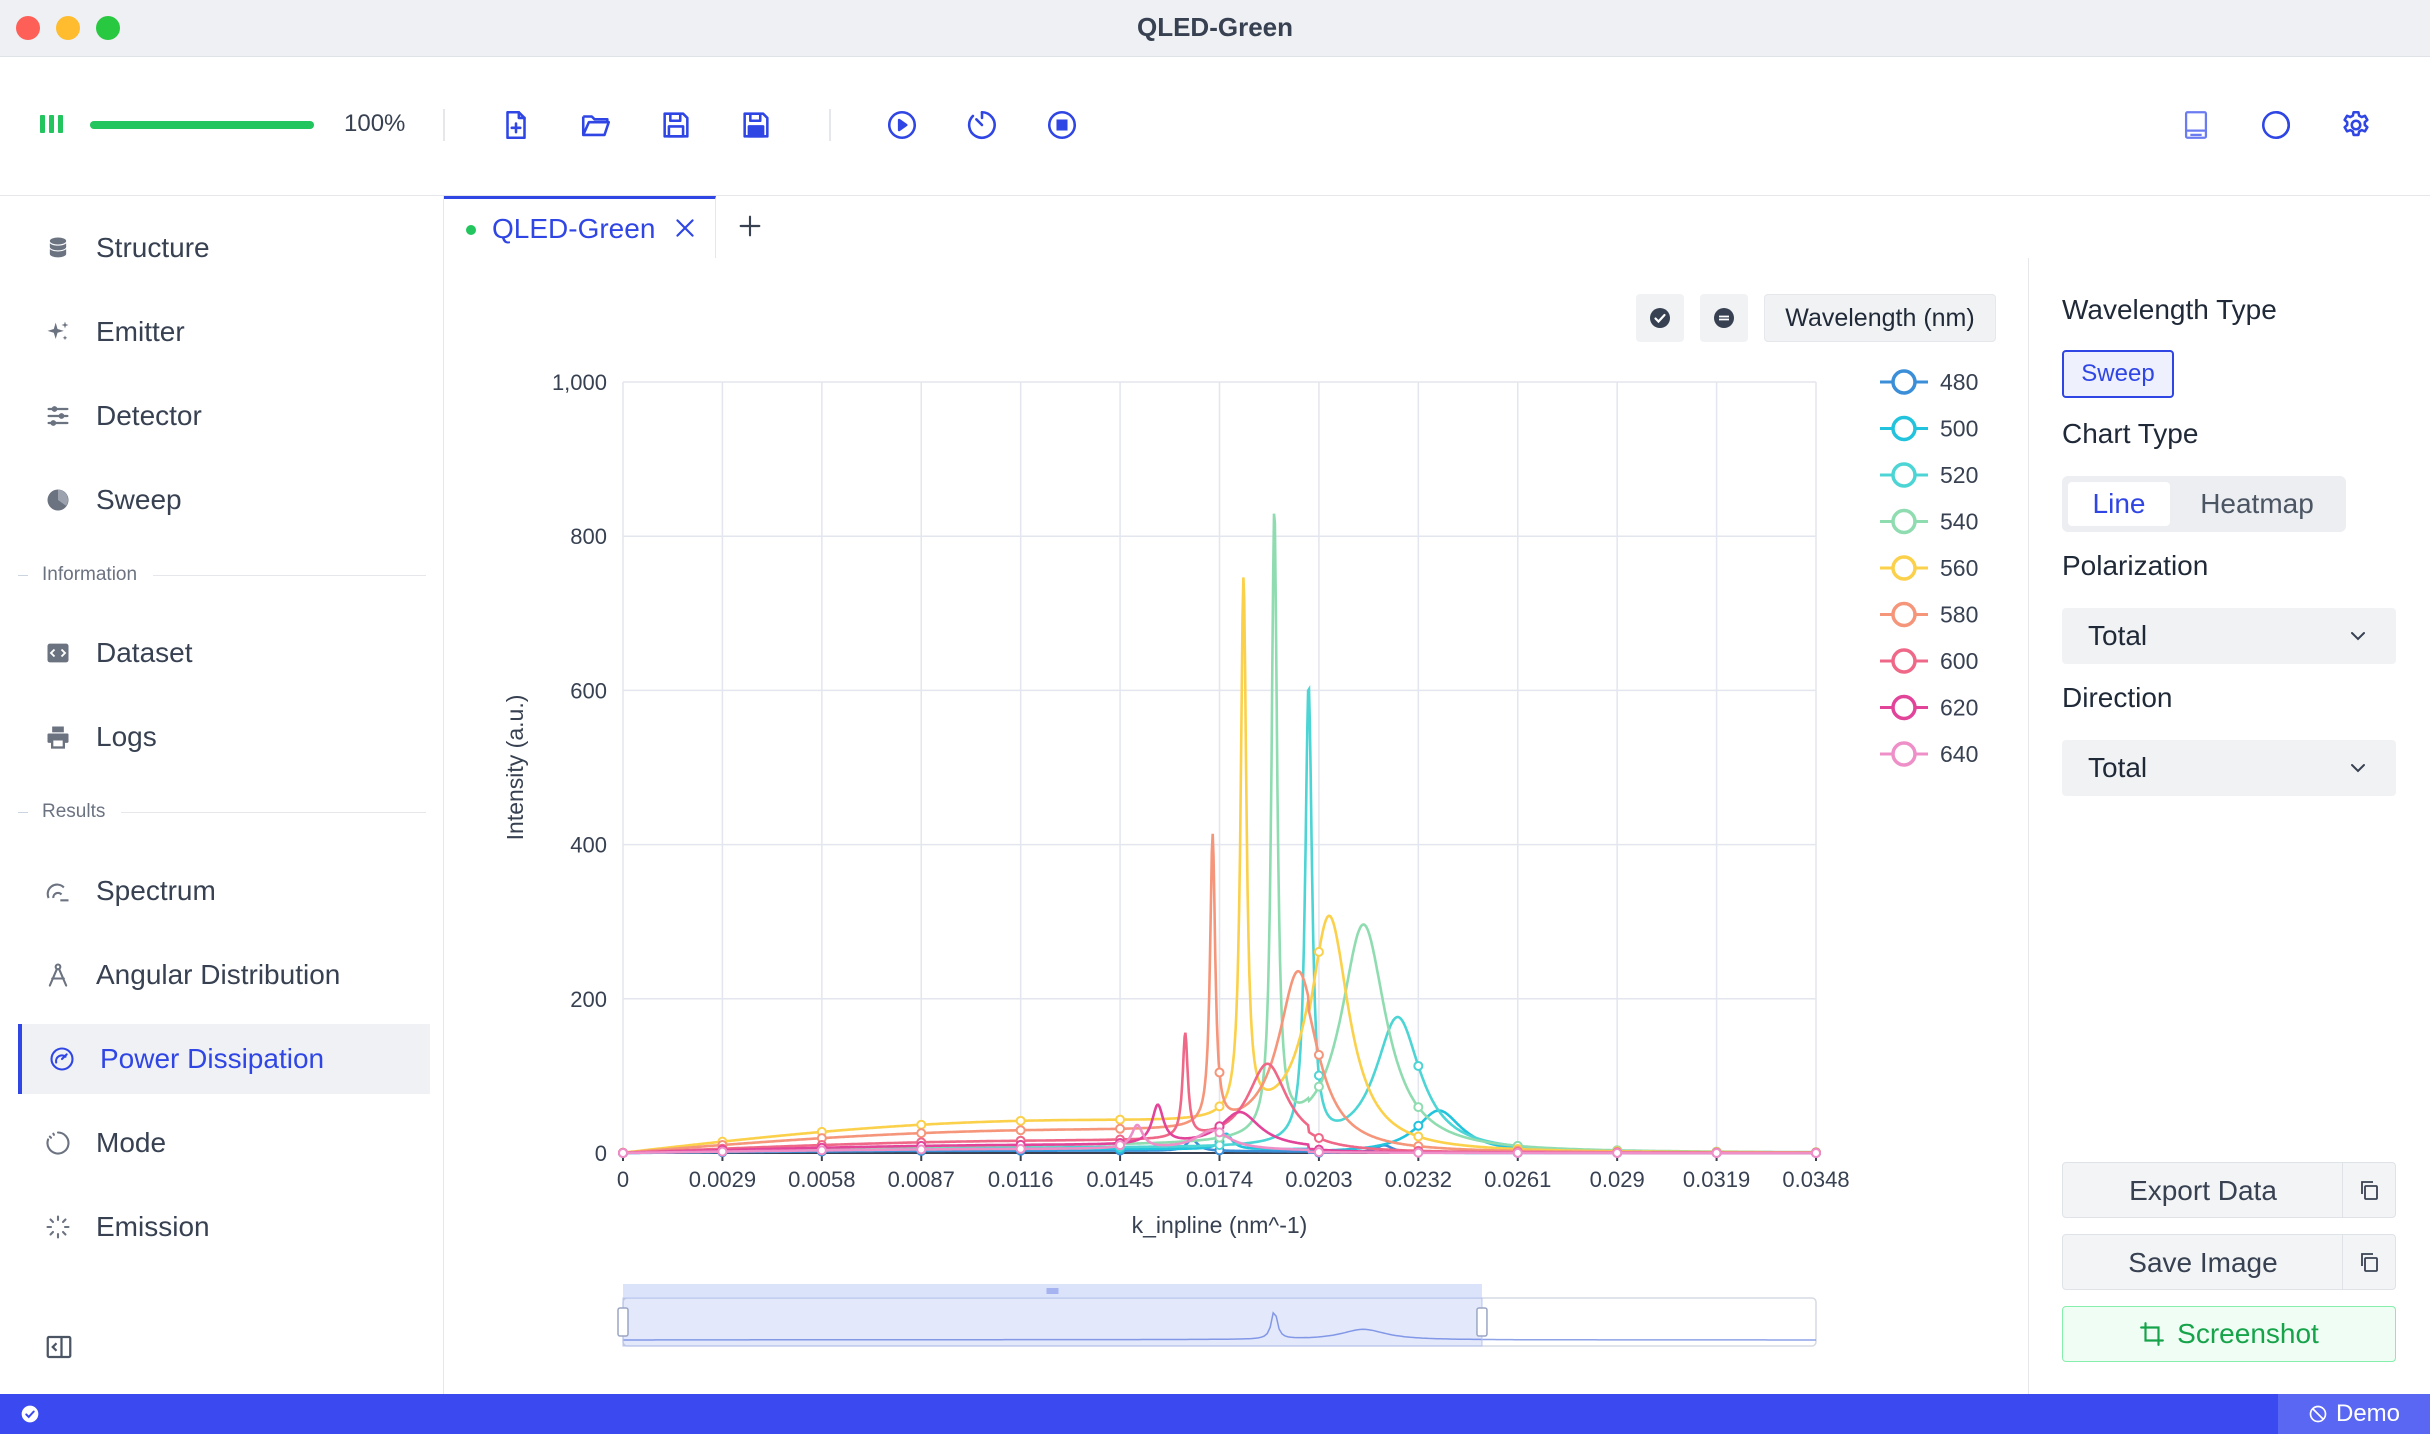  I want to click on add-tab-button, so click(750, 226).